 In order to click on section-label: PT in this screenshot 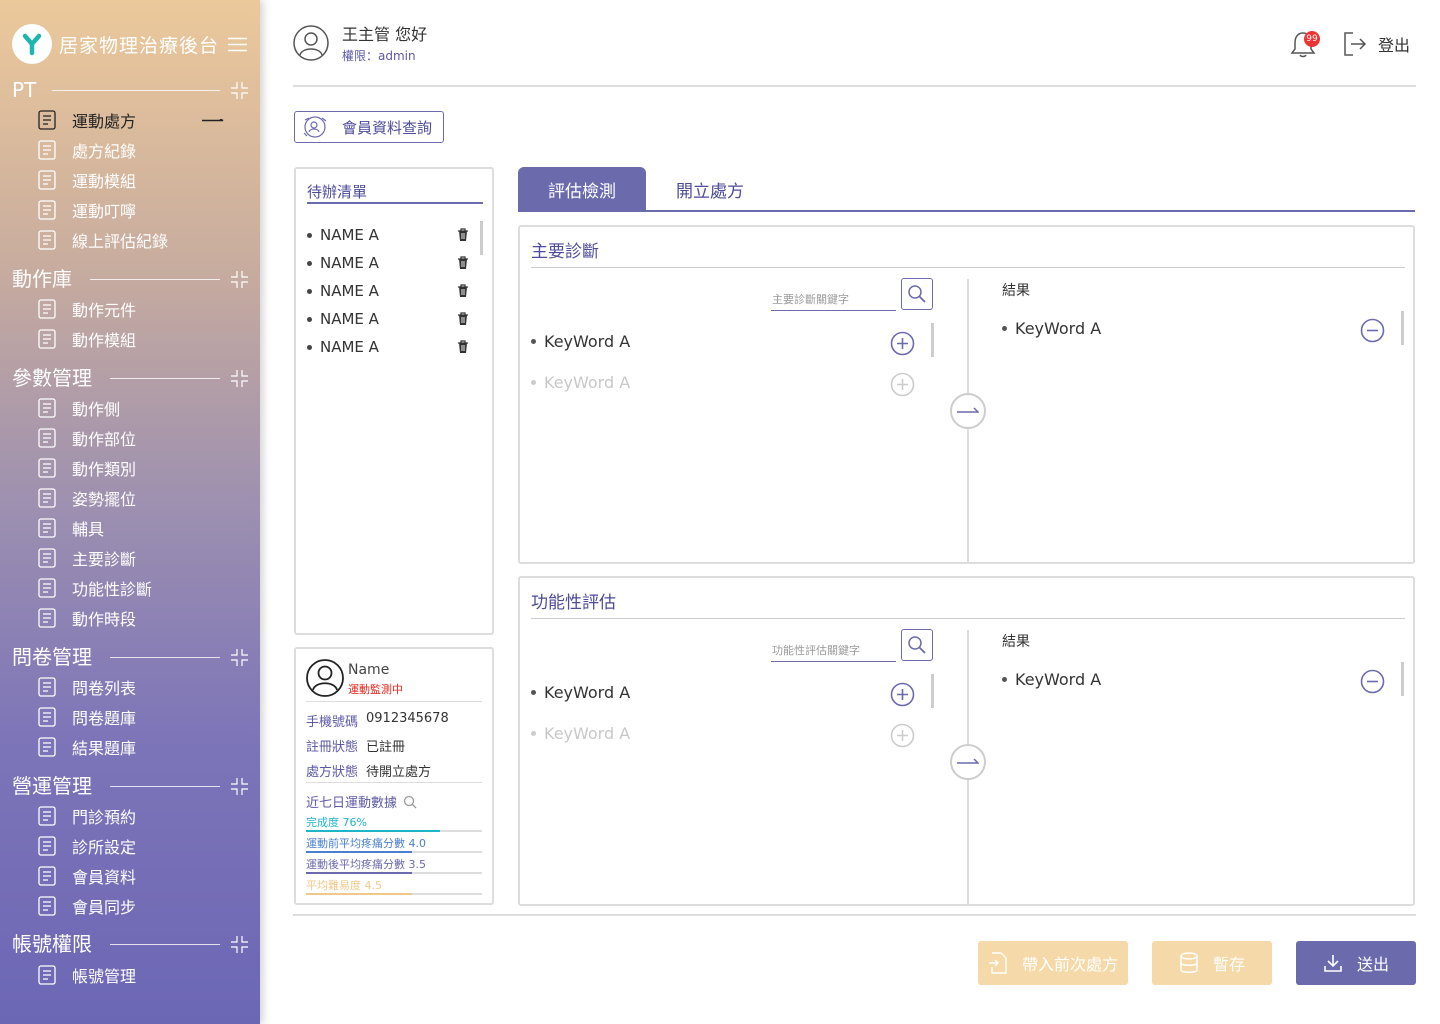, I will do `click(24, 90)`.